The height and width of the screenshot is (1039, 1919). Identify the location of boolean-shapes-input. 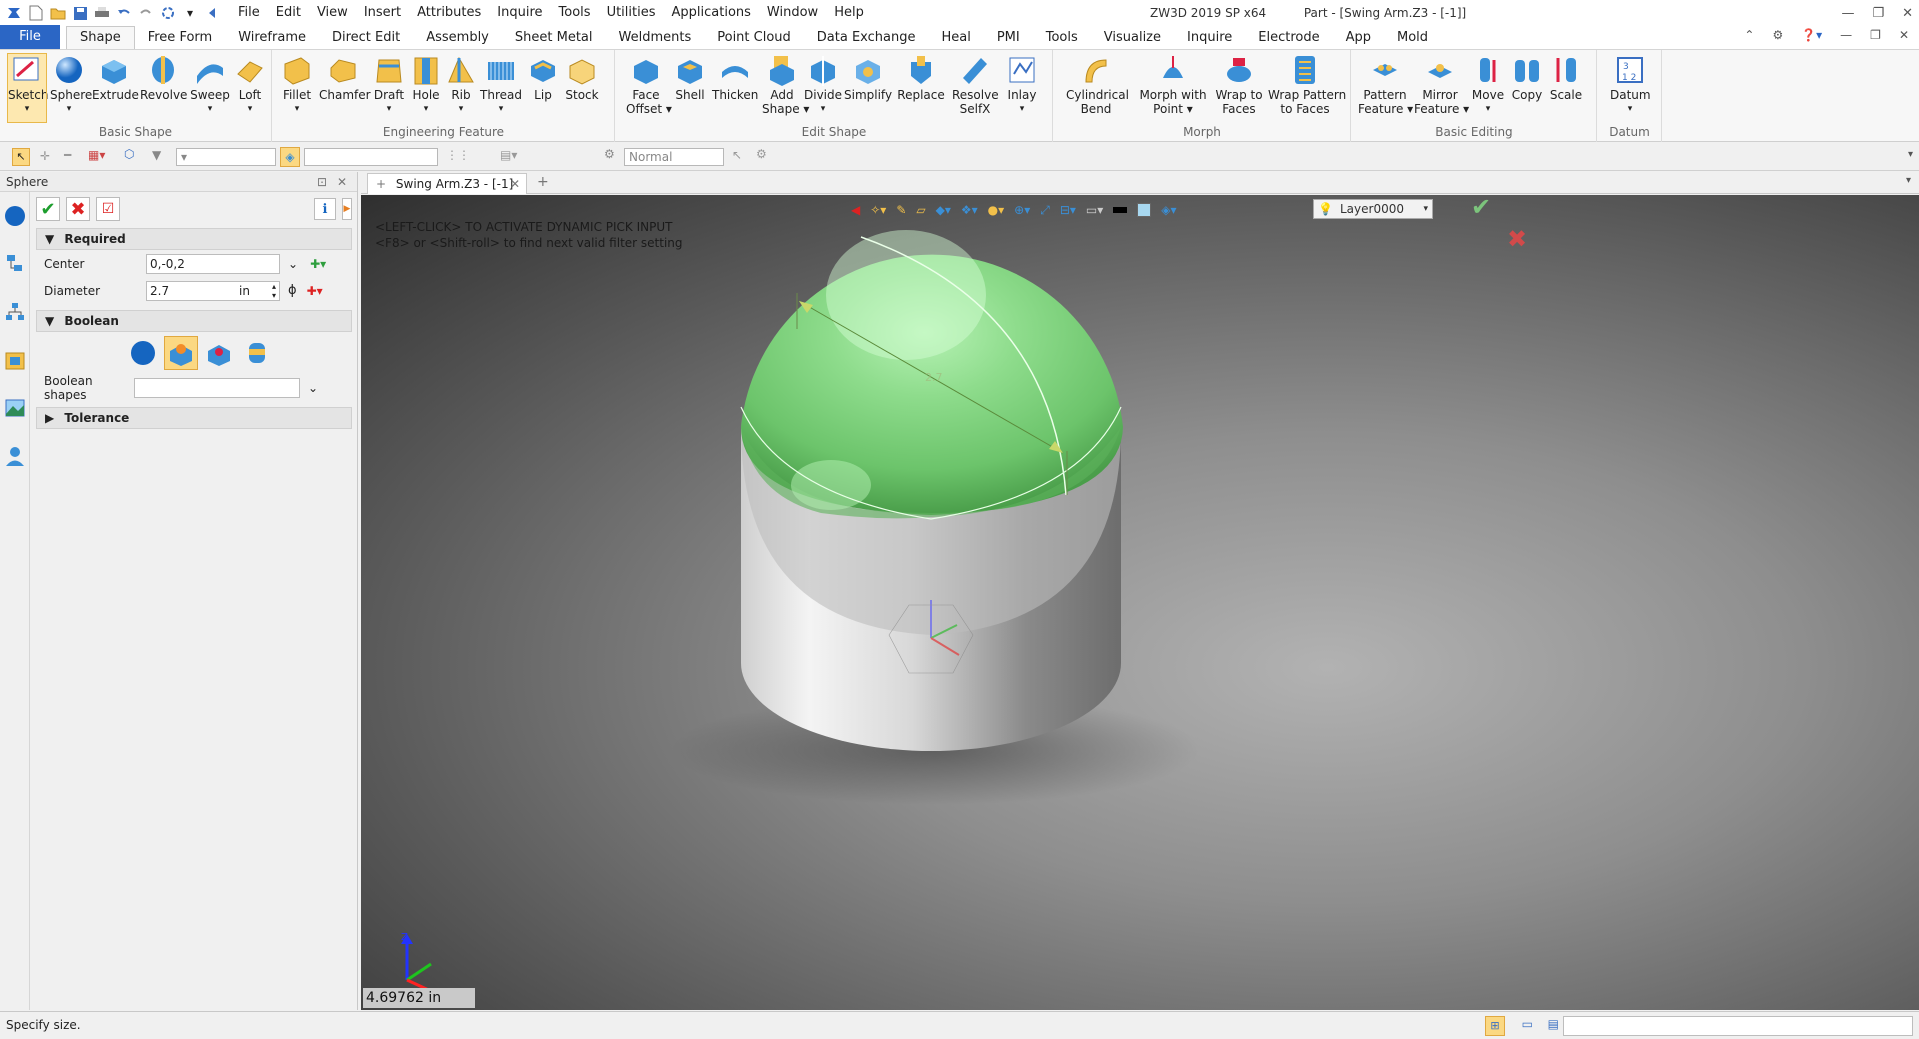
(217, 387).